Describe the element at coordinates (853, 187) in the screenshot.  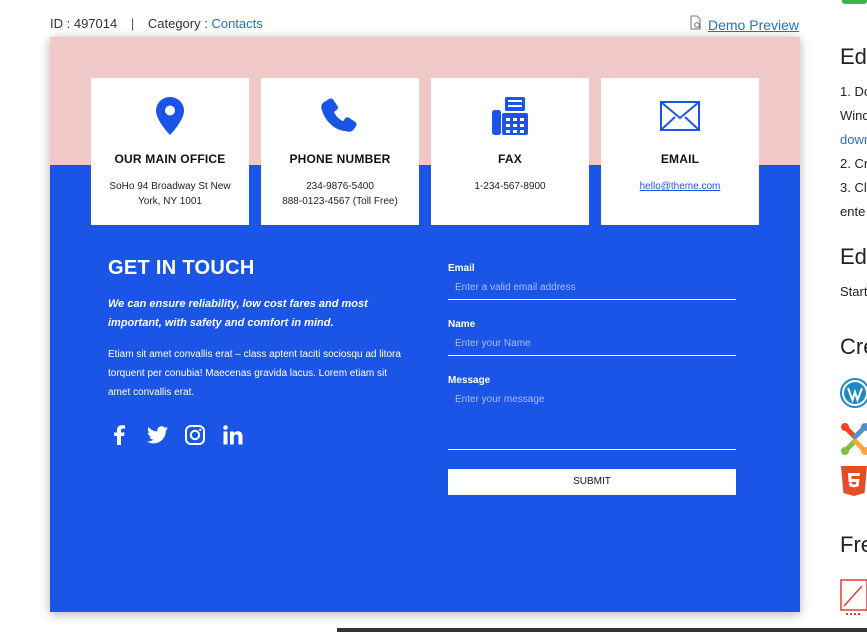
I see `sidebar-line-5: 3. Cl` at that location.